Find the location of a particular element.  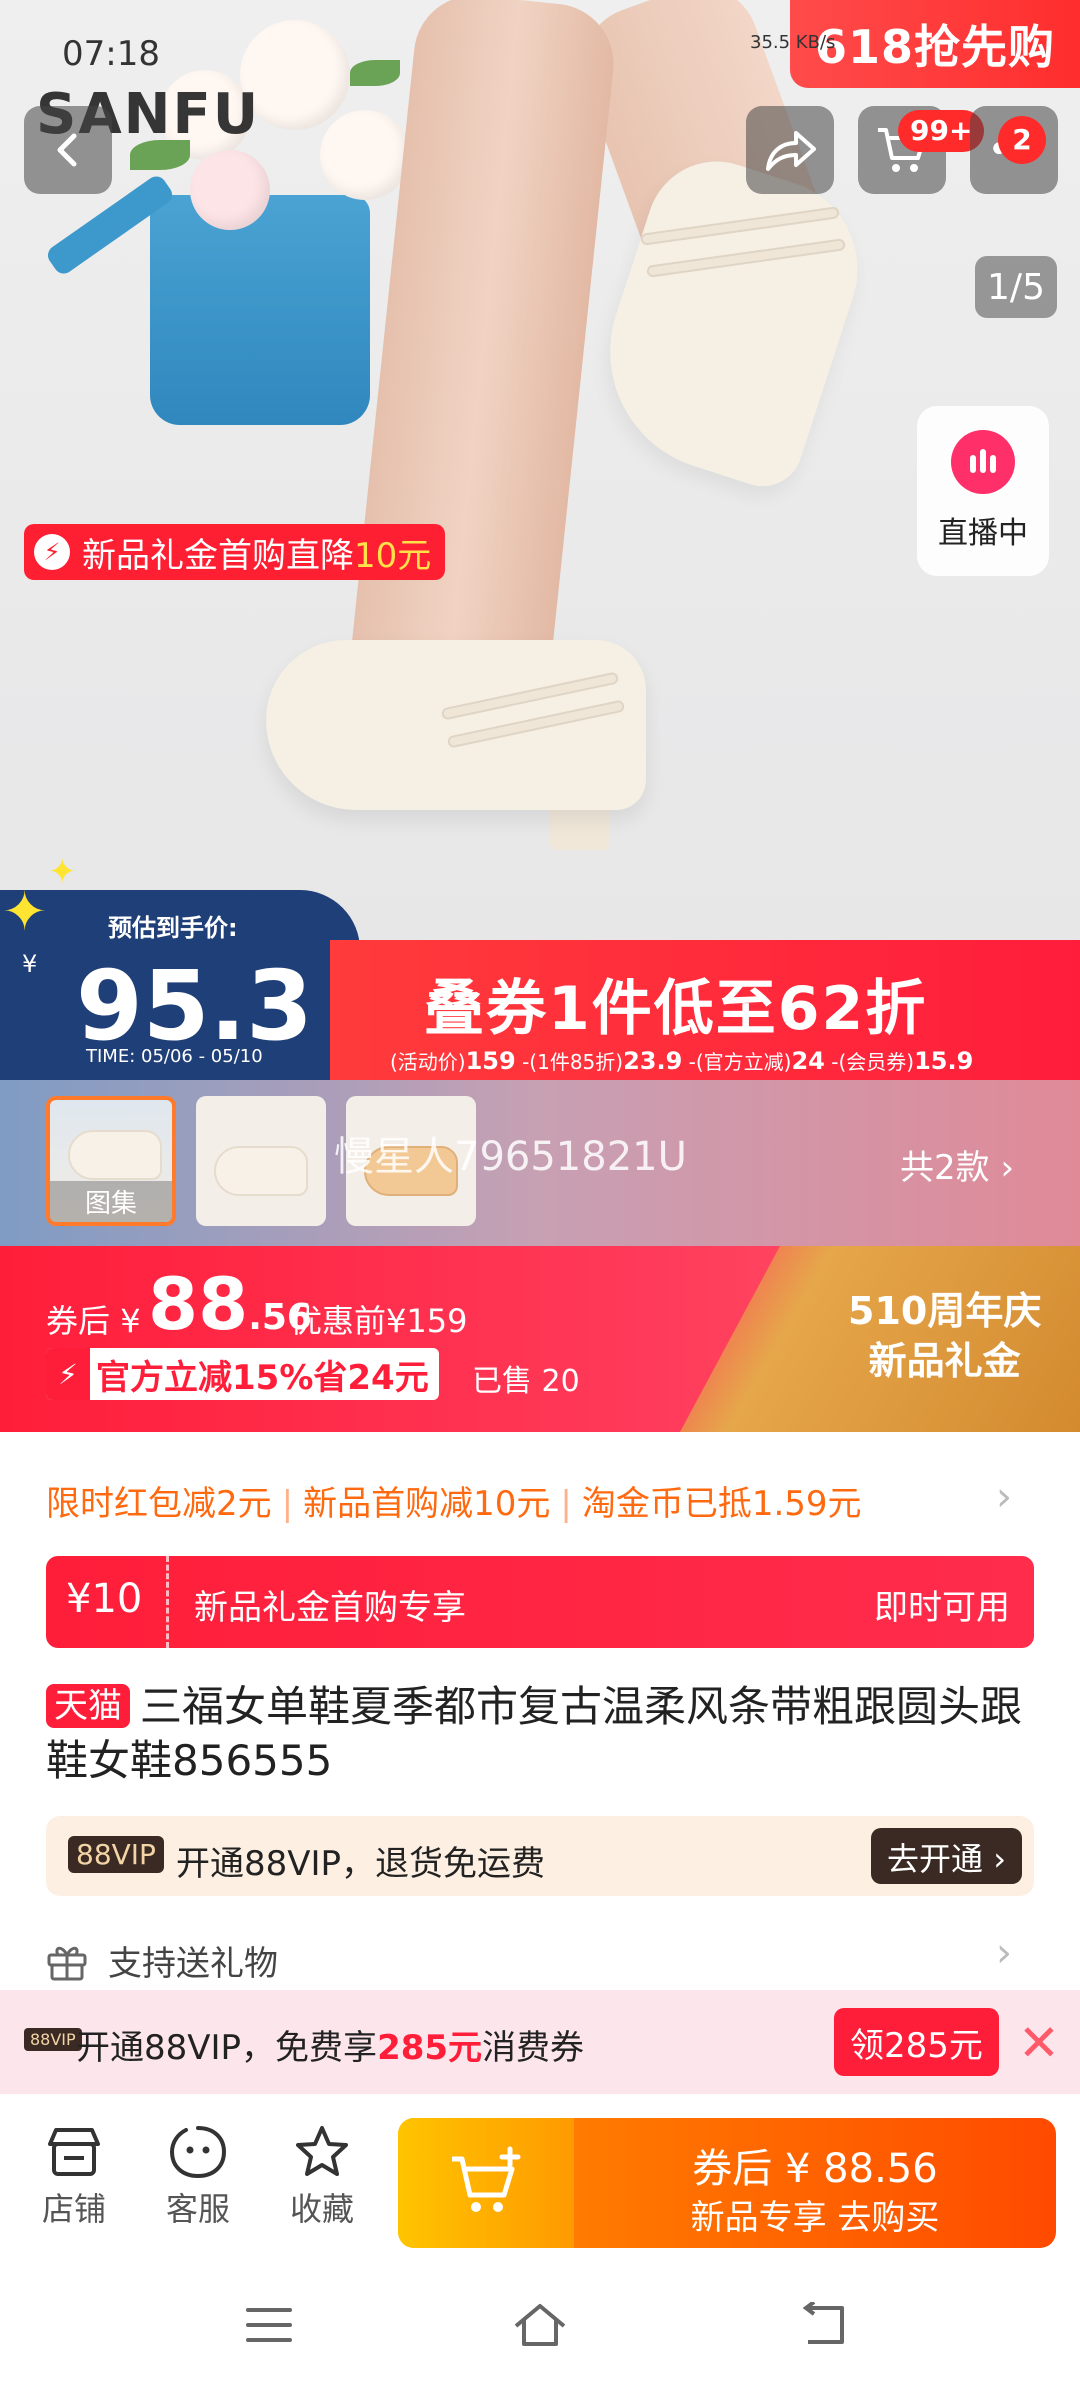

sold-count: 已售 20 is located at coordinates (526, 1381).